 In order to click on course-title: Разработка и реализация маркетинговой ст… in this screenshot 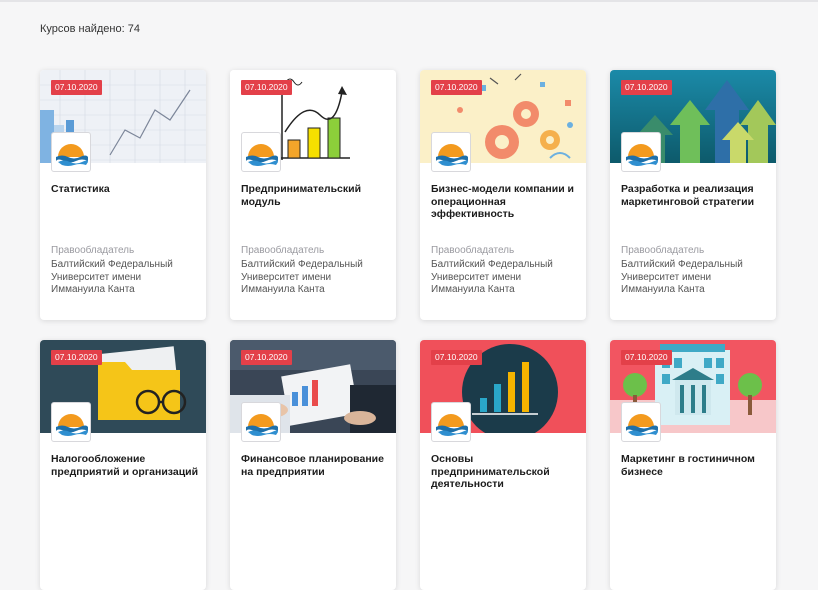, I will do `click(696, 195)`.